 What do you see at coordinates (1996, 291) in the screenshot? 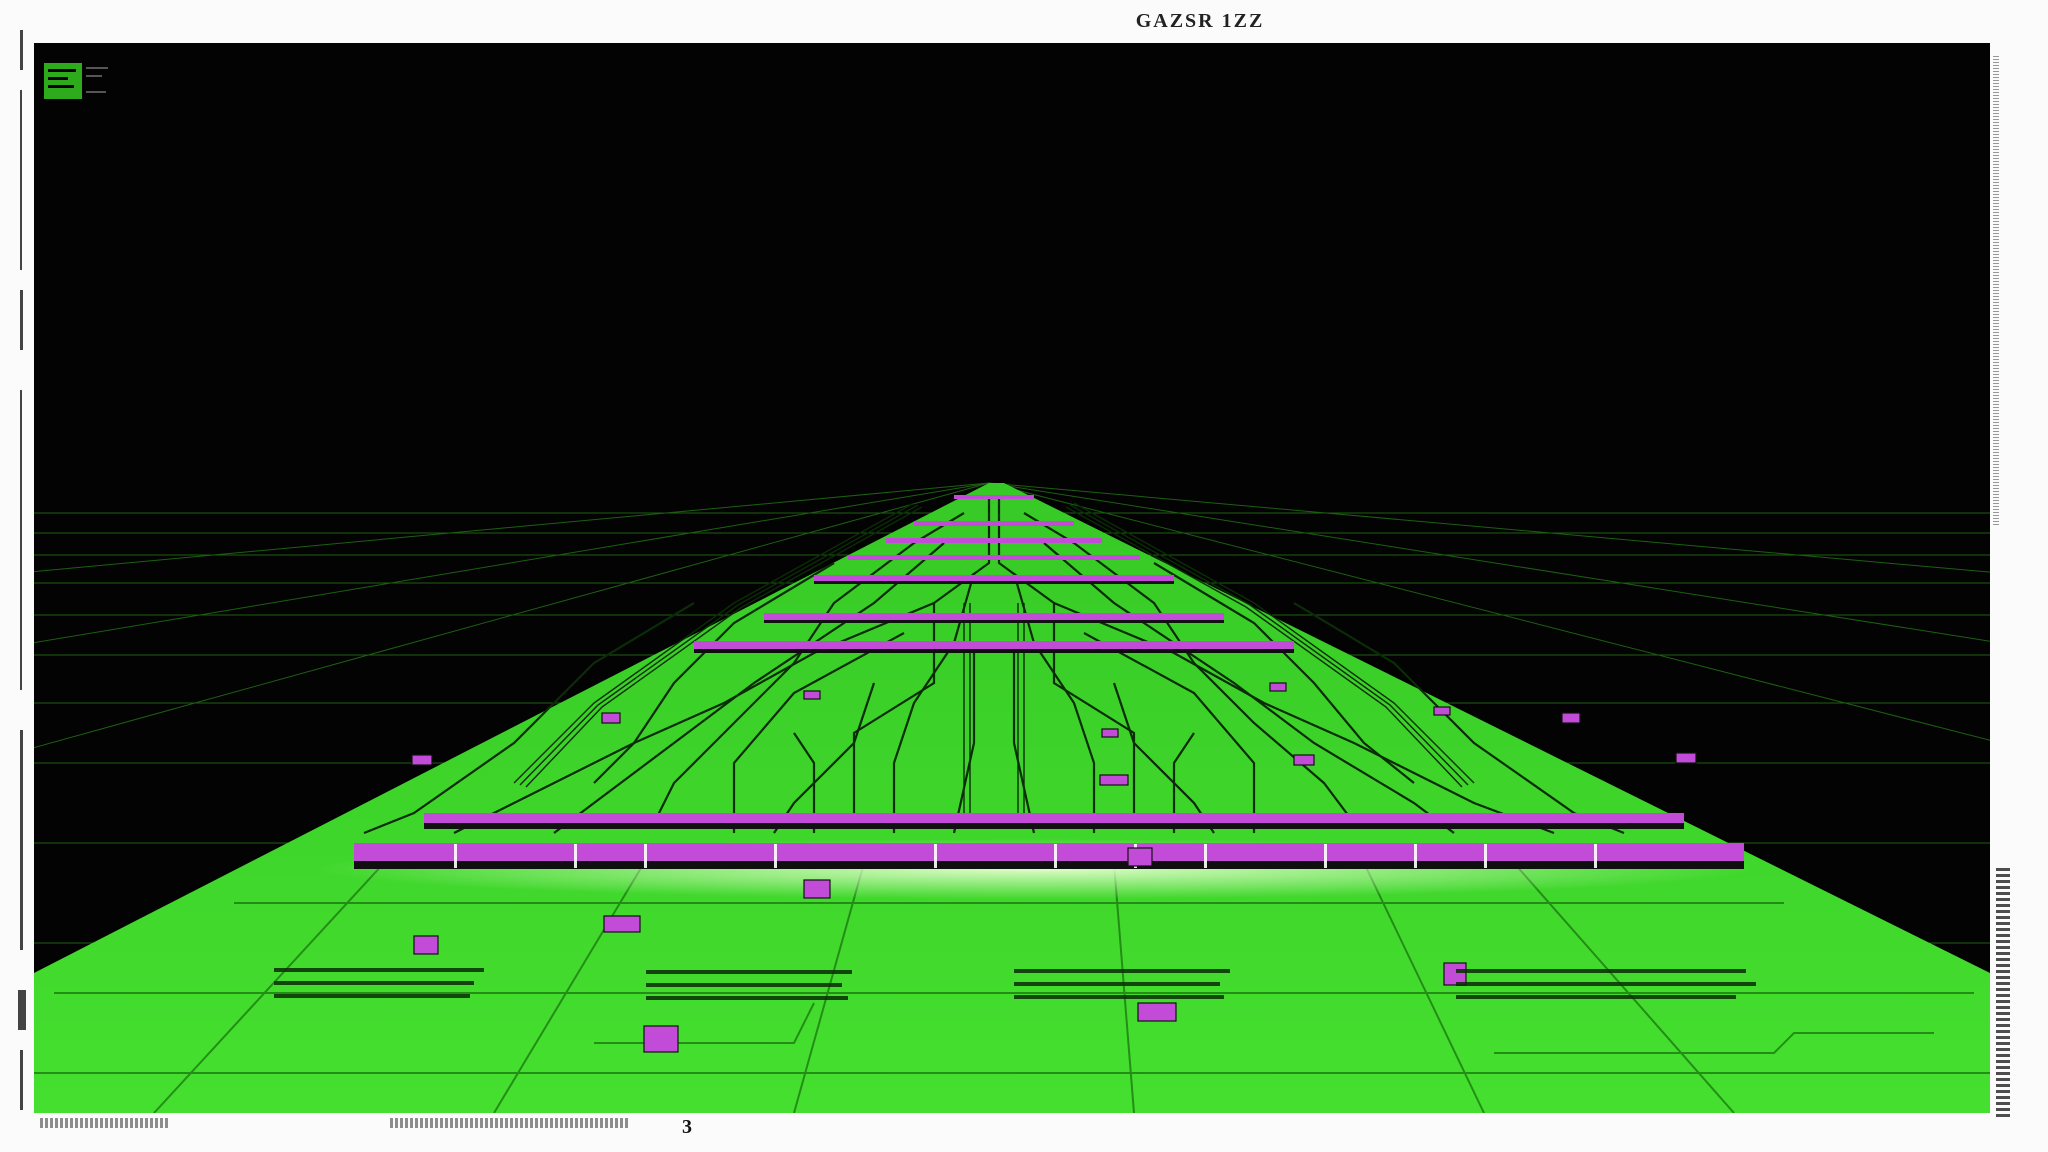
I see `right-margin-dots` at bounding box center [1996, 291].